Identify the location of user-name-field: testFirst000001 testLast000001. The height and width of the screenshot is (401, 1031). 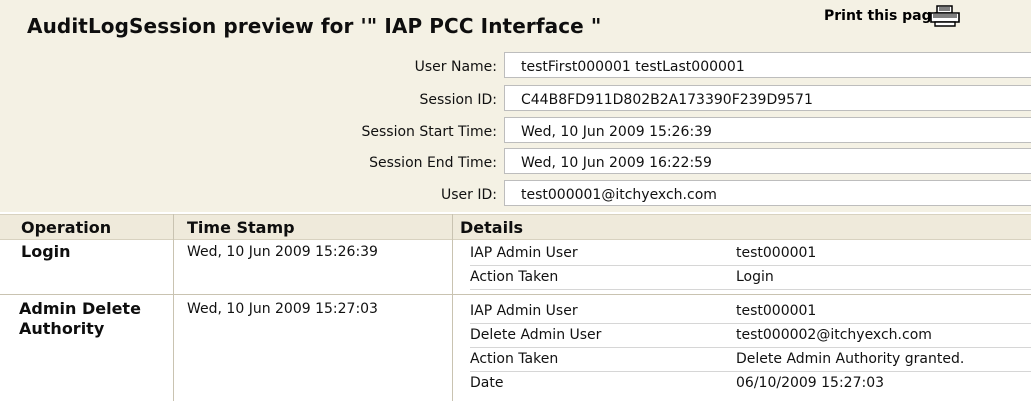
(767, 65).